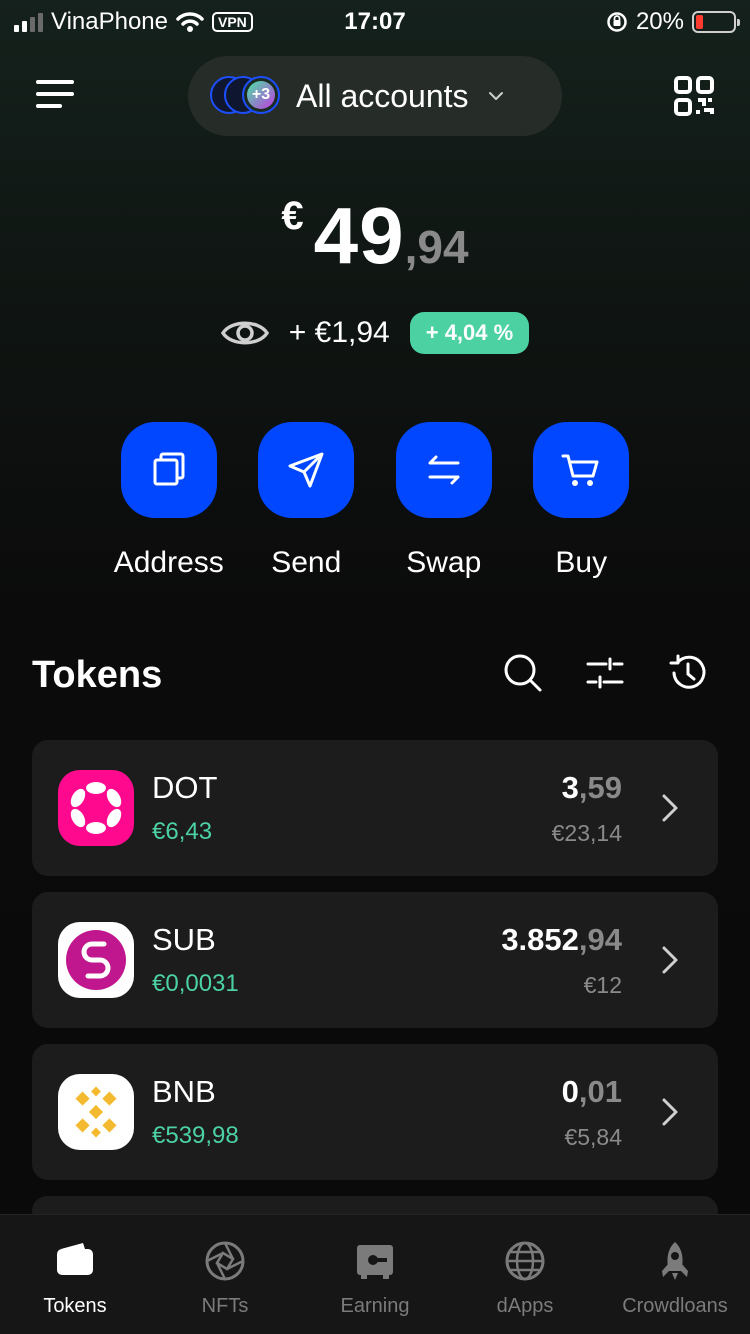 Image resolution: width=750 pixels, height=1334 pixels. Describe the element at coordinates (195, 1135) in the screenshot. I see `token-price: €539,98` at that location.